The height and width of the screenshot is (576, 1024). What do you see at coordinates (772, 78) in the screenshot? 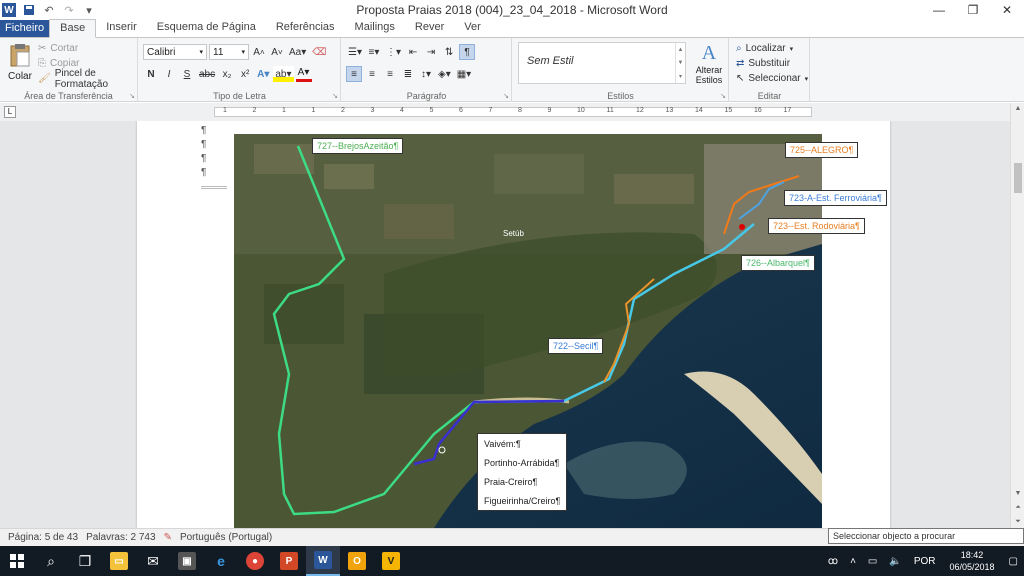
I see `select-button: ↖ Seleccionar ▾` at bounding box center [772, 78].